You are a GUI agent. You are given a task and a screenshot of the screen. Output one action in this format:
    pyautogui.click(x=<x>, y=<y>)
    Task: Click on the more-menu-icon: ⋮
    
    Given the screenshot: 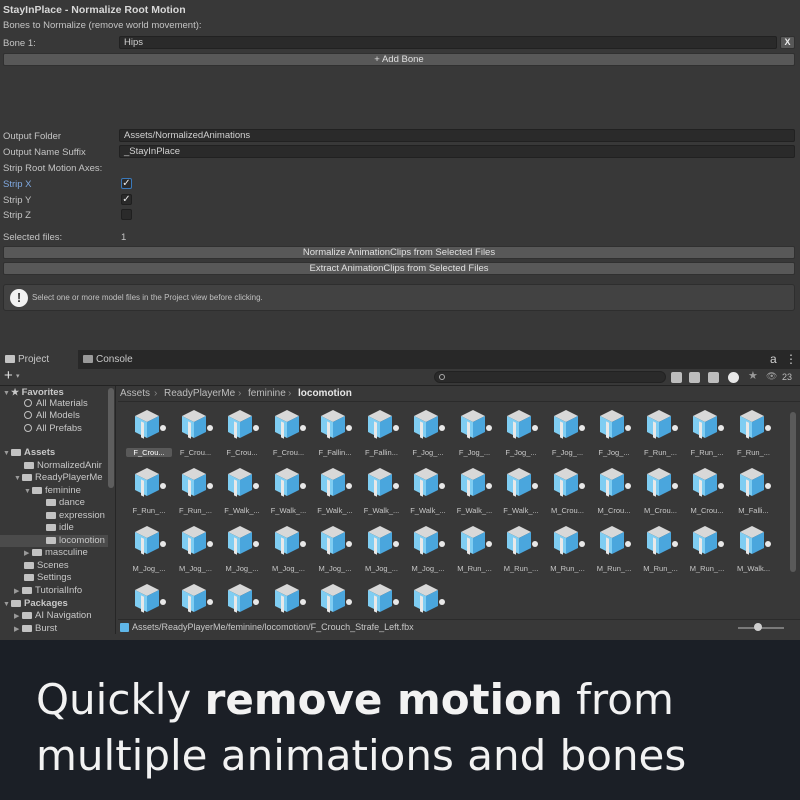 What is the action you would take?
    pyautogui.click(x=791, y=359)
    